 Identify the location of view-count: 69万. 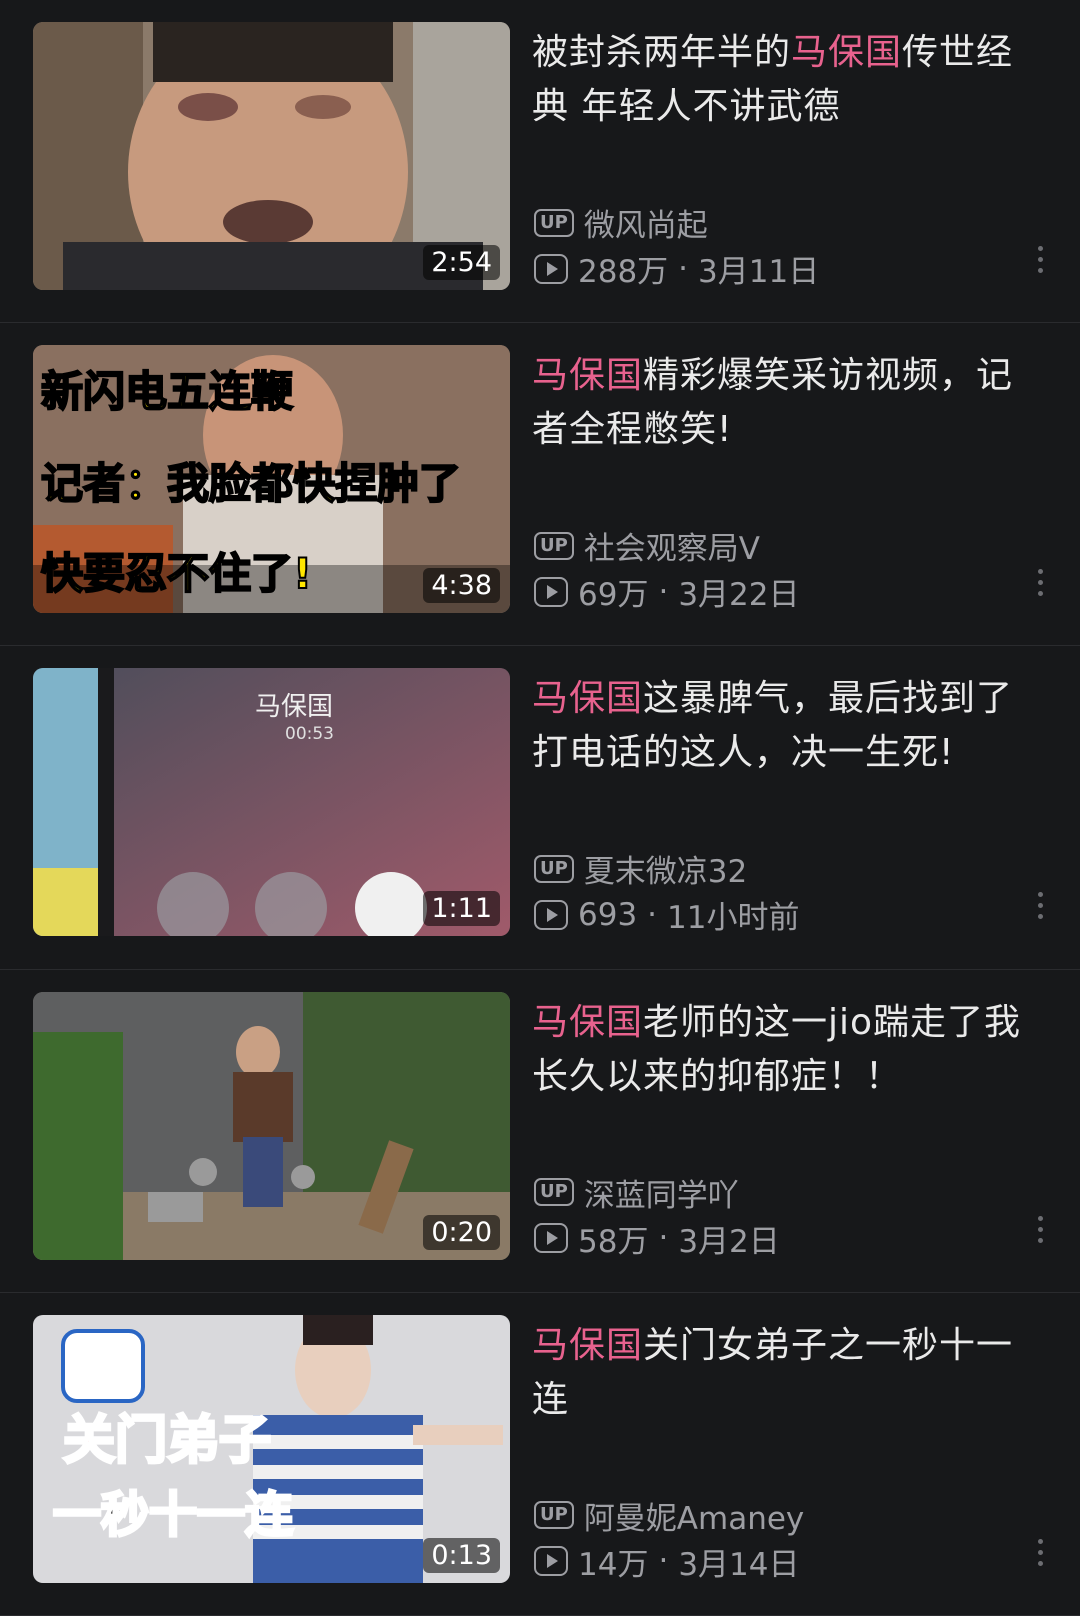
(613, 595).